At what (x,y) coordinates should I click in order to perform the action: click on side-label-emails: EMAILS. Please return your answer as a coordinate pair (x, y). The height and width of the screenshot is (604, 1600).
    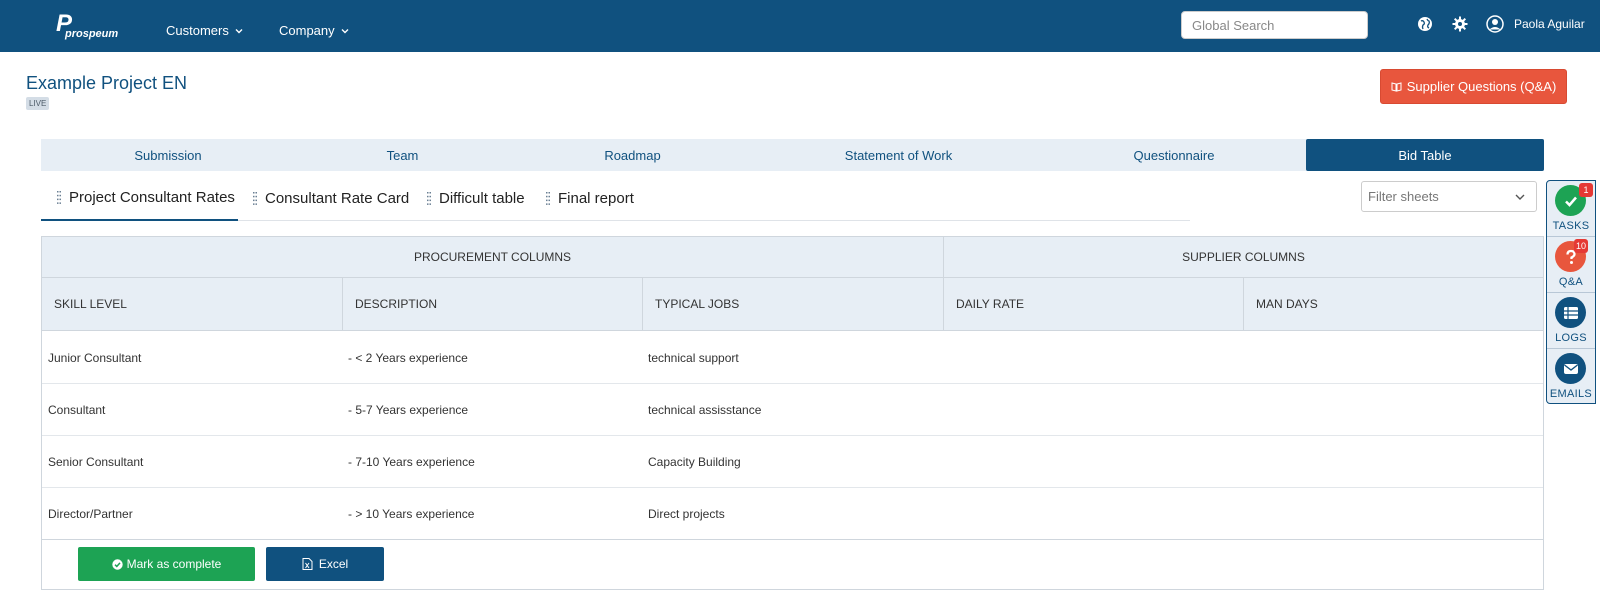
    Looking at the image, I should click on (1571, 394).